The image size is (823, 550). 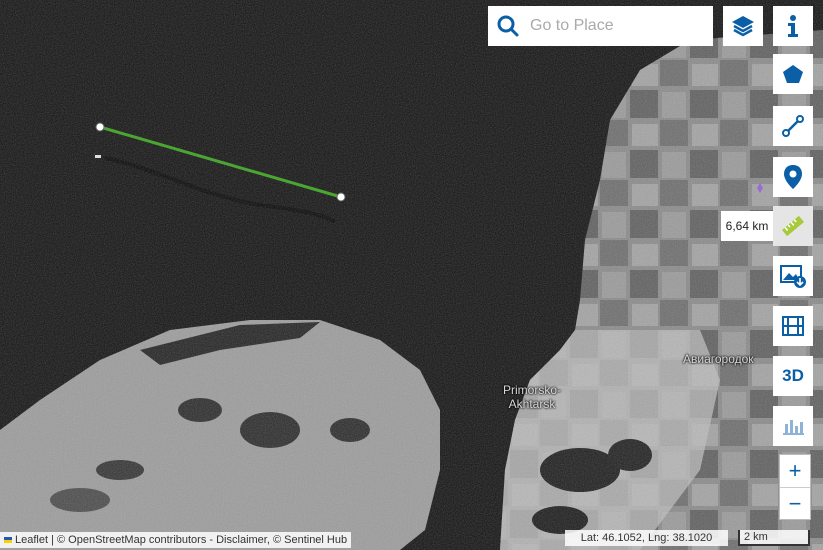 I want to click on zoom-in-button: +, so click(x=795, y=471).